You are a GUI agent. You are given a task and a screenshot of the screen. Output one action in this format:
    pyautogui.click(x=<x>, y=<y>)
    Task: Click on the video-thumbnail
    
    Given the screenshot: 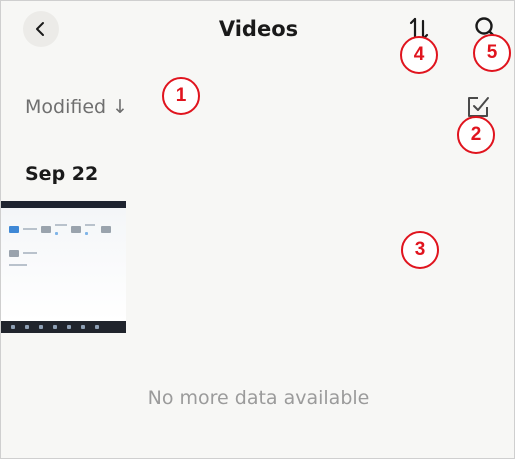 What is the action you would take?
    pyautogui.click(x=63, y=267)
    